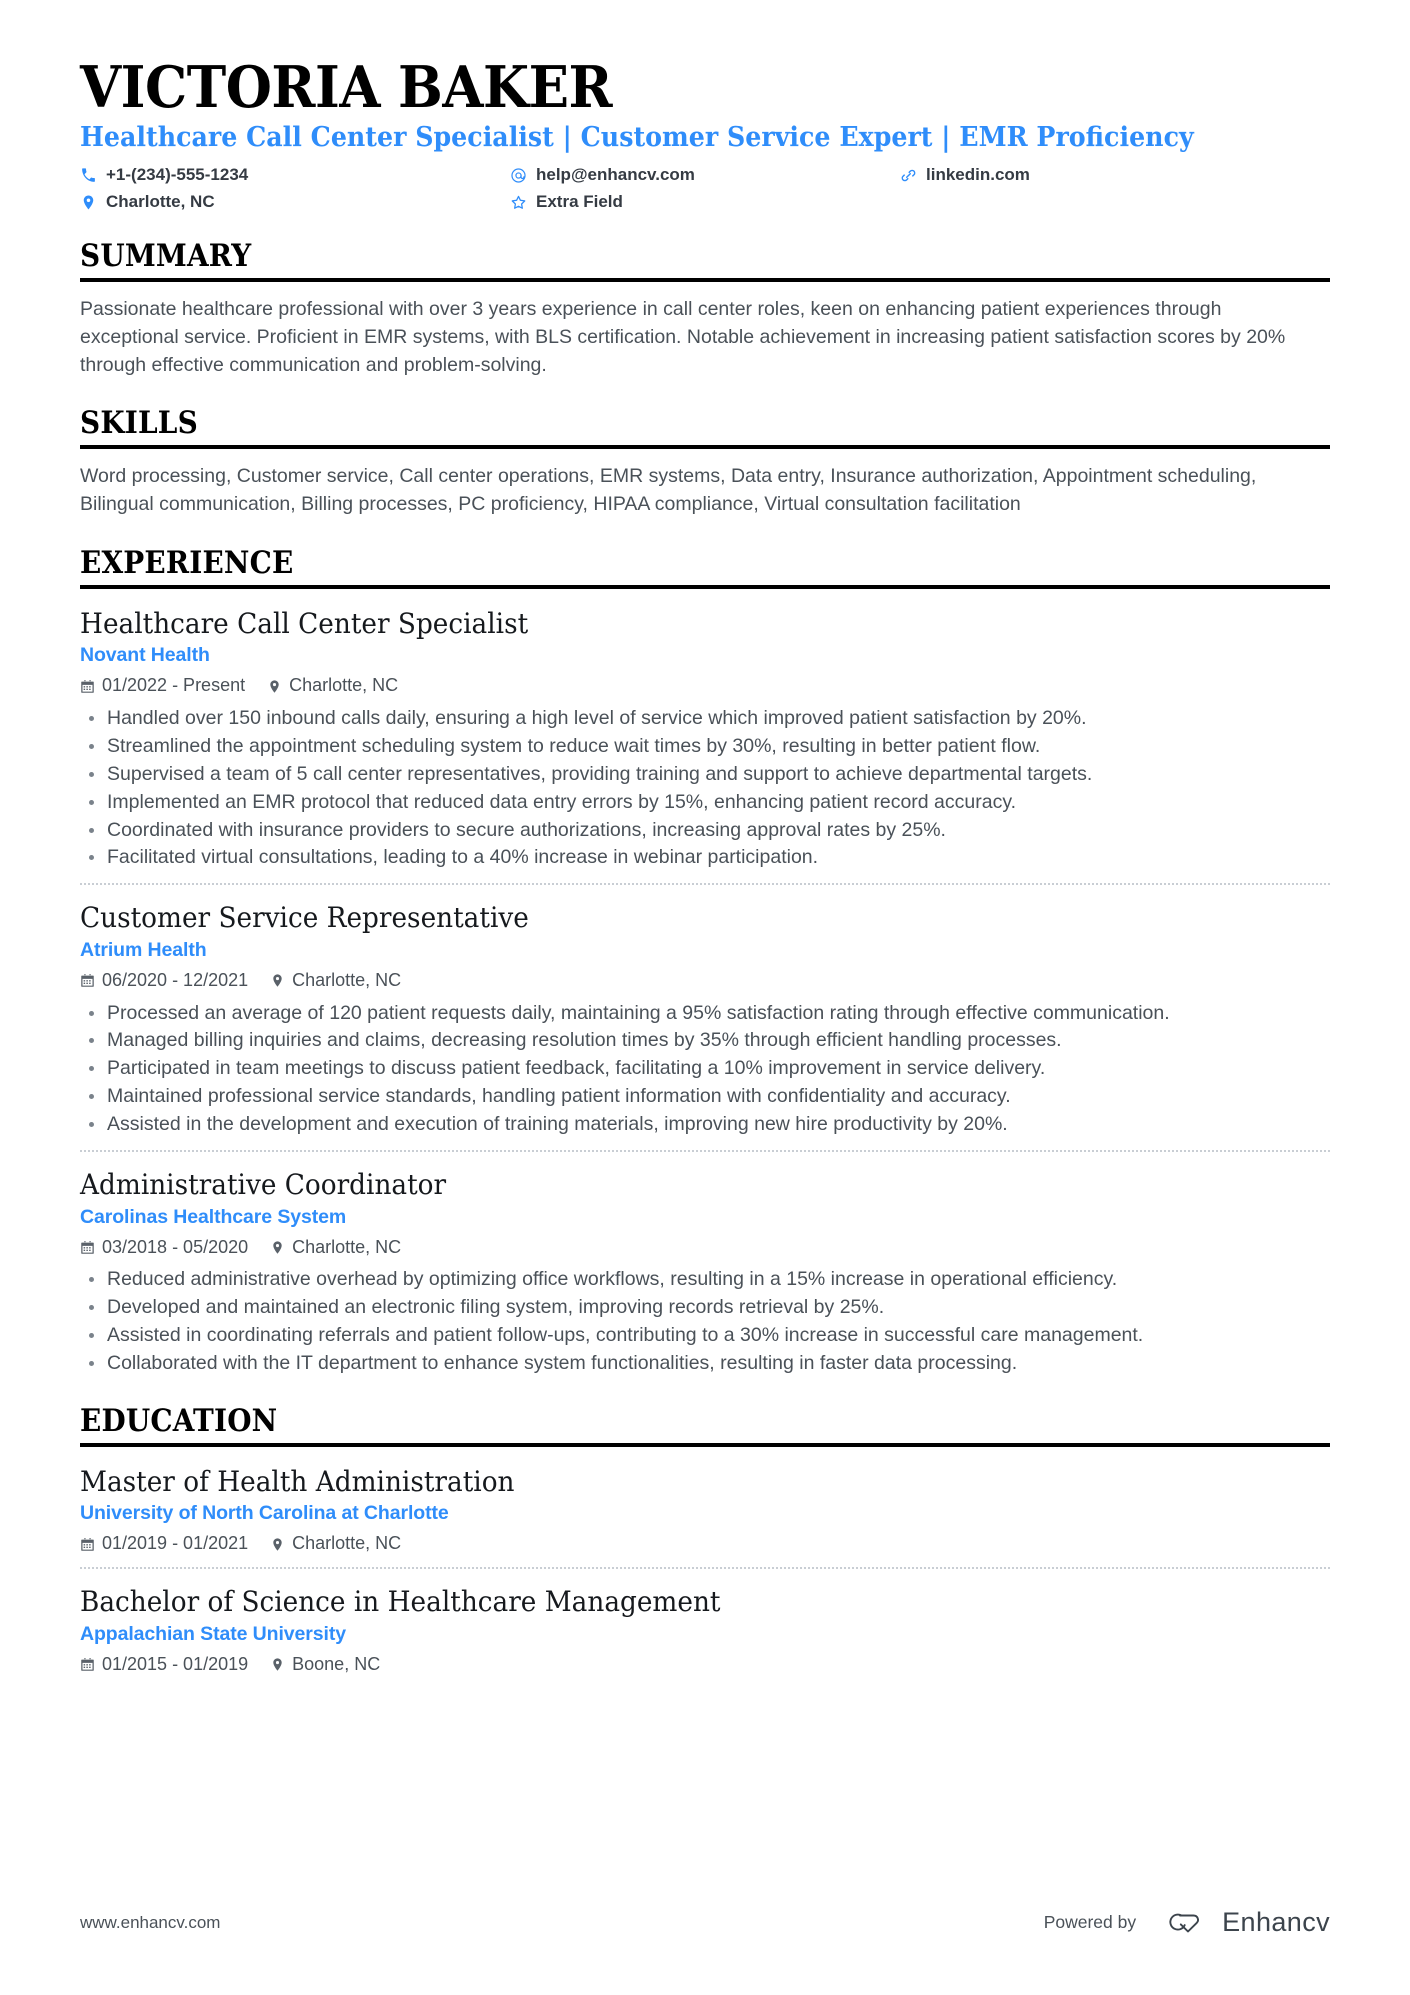 Image resolution: width=1410 pixels, height=1995 pixels. Describe the element at coordinates (1090, 1922) in the screenshot. I see `powered-by-label: Powered by` at that location.